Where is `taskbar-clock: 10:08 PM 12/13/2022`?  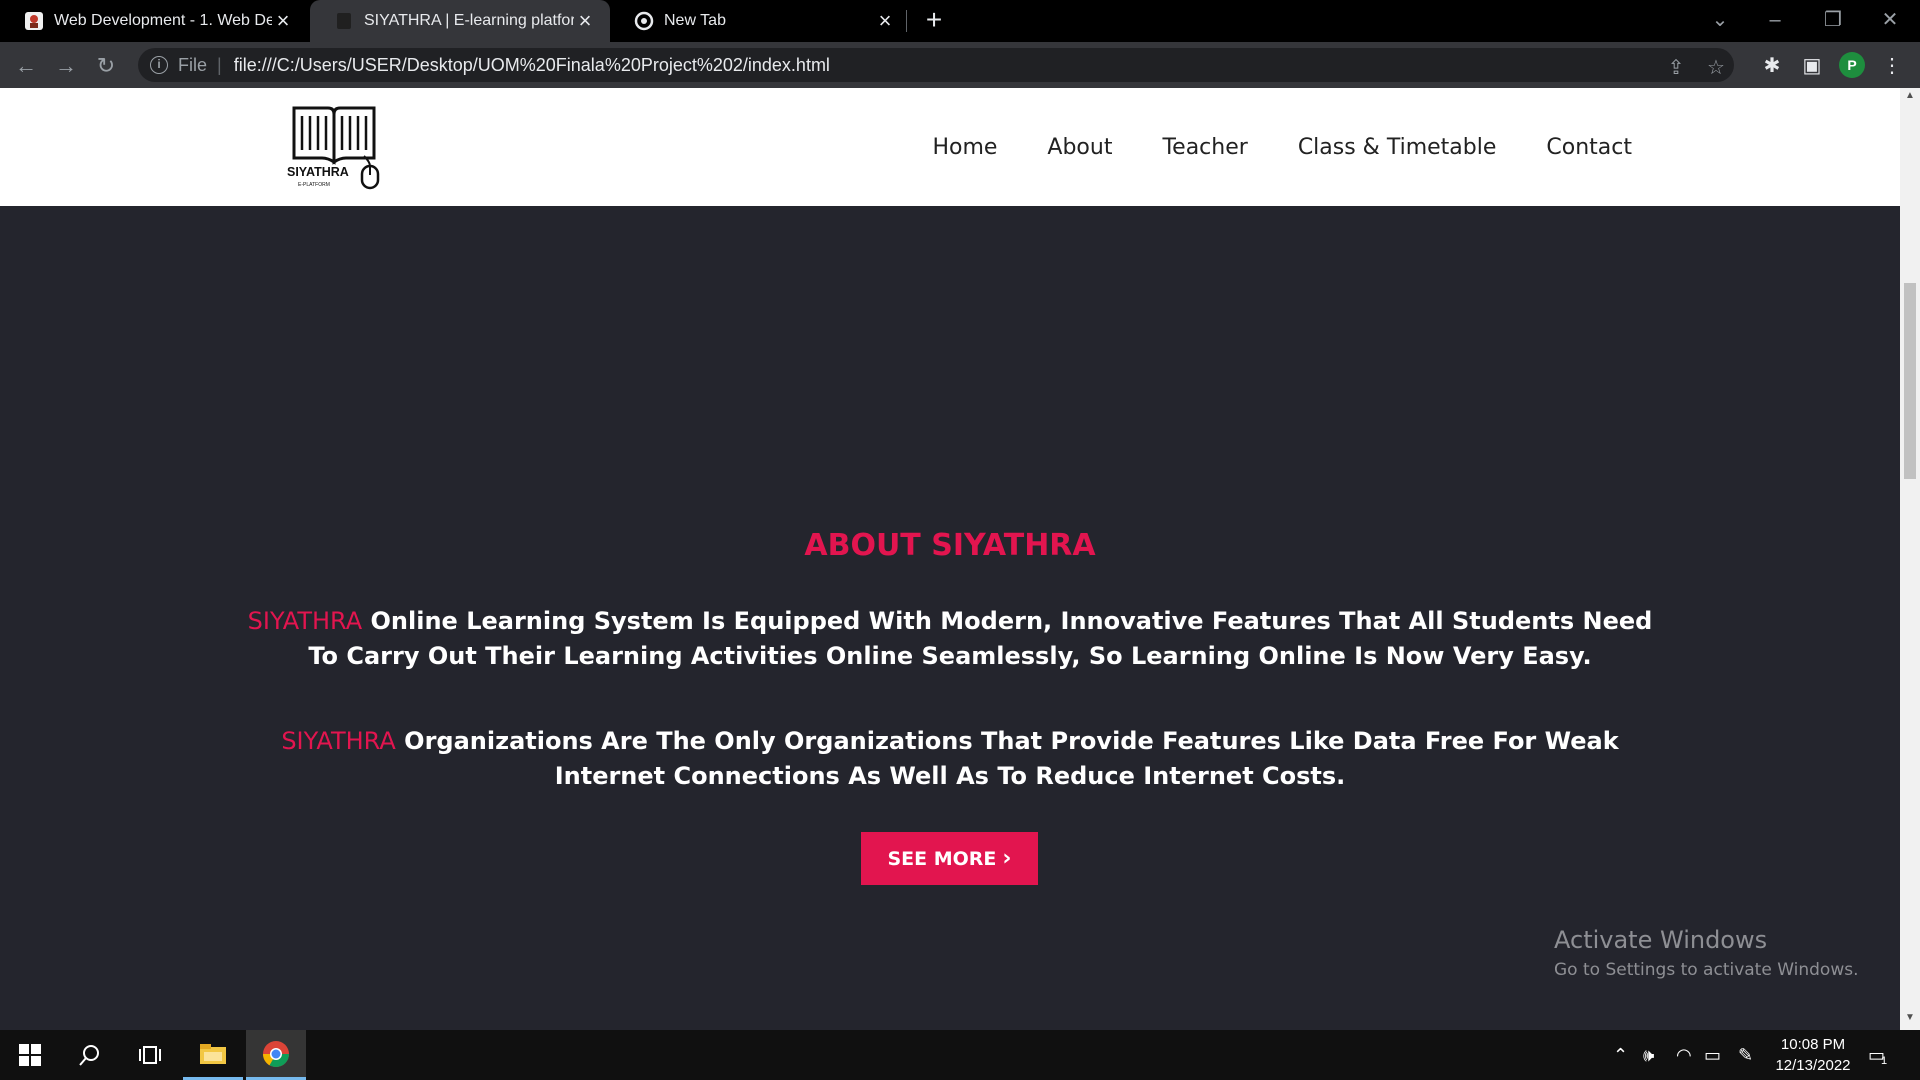
taskbar-clock: 10:08 PM 12/13/2022 is located at coordinates (1813, 1055).